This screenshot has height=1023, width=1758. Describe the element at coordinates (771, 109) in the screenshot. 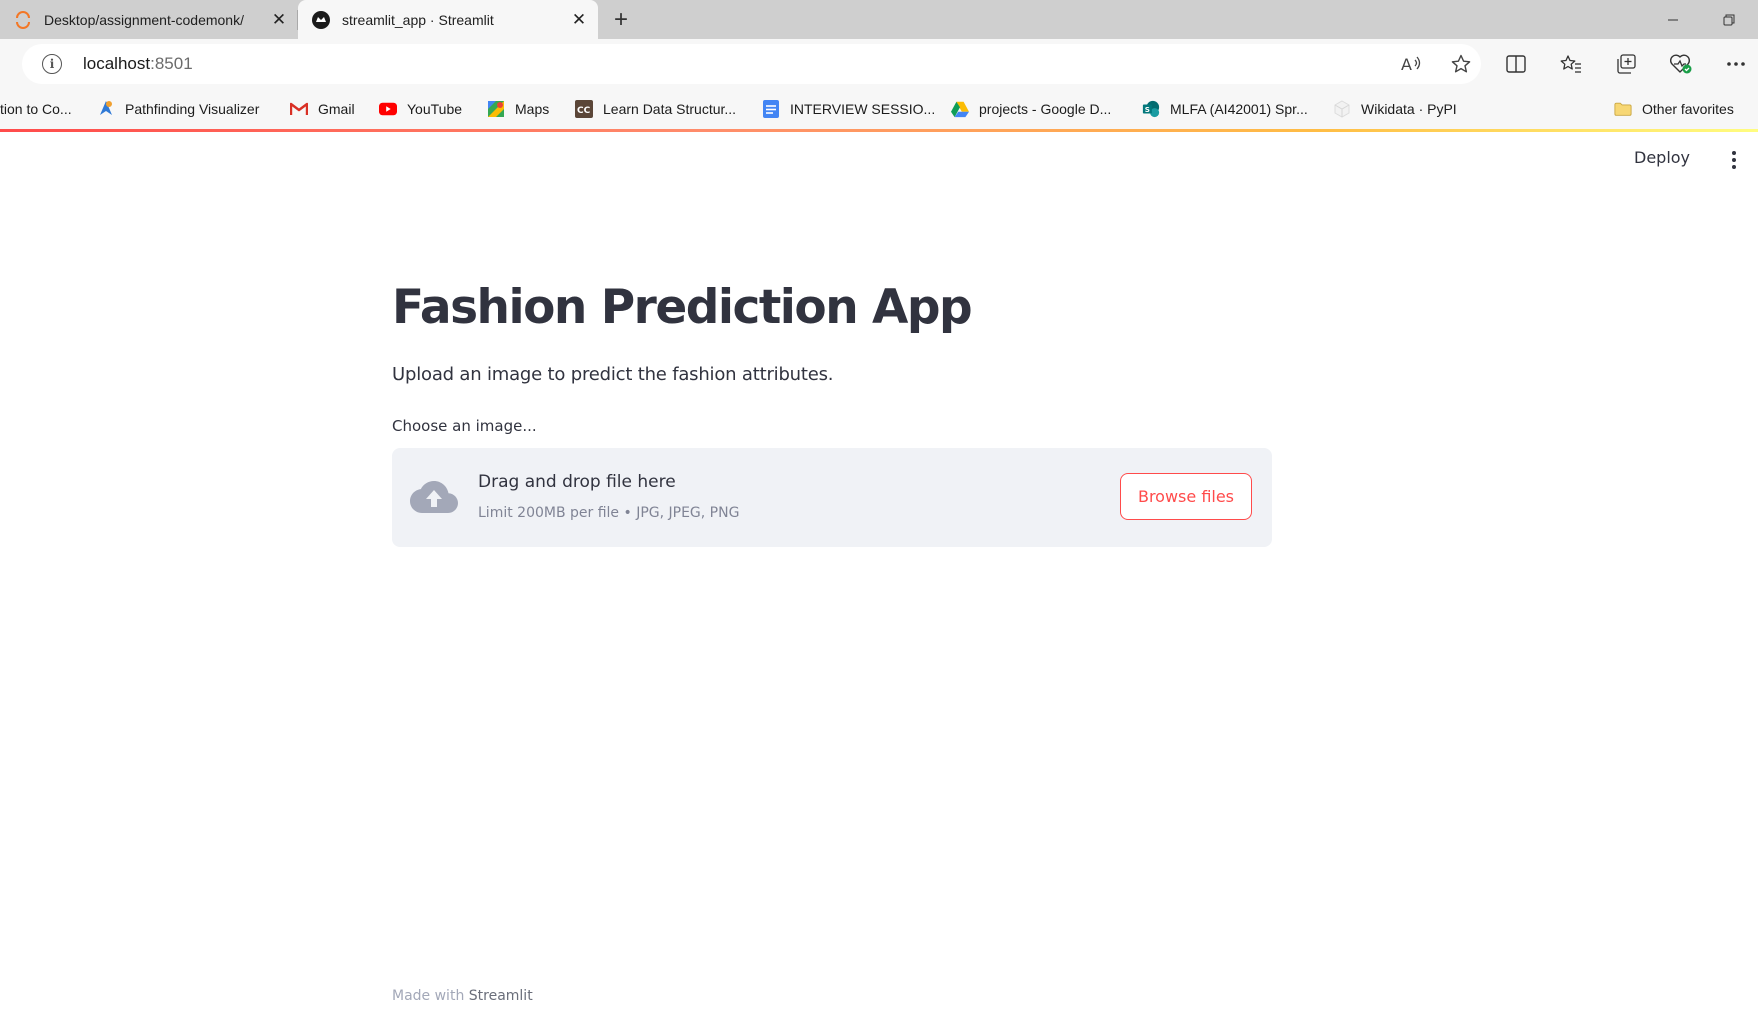

I see `google-docs-icon` at that location.